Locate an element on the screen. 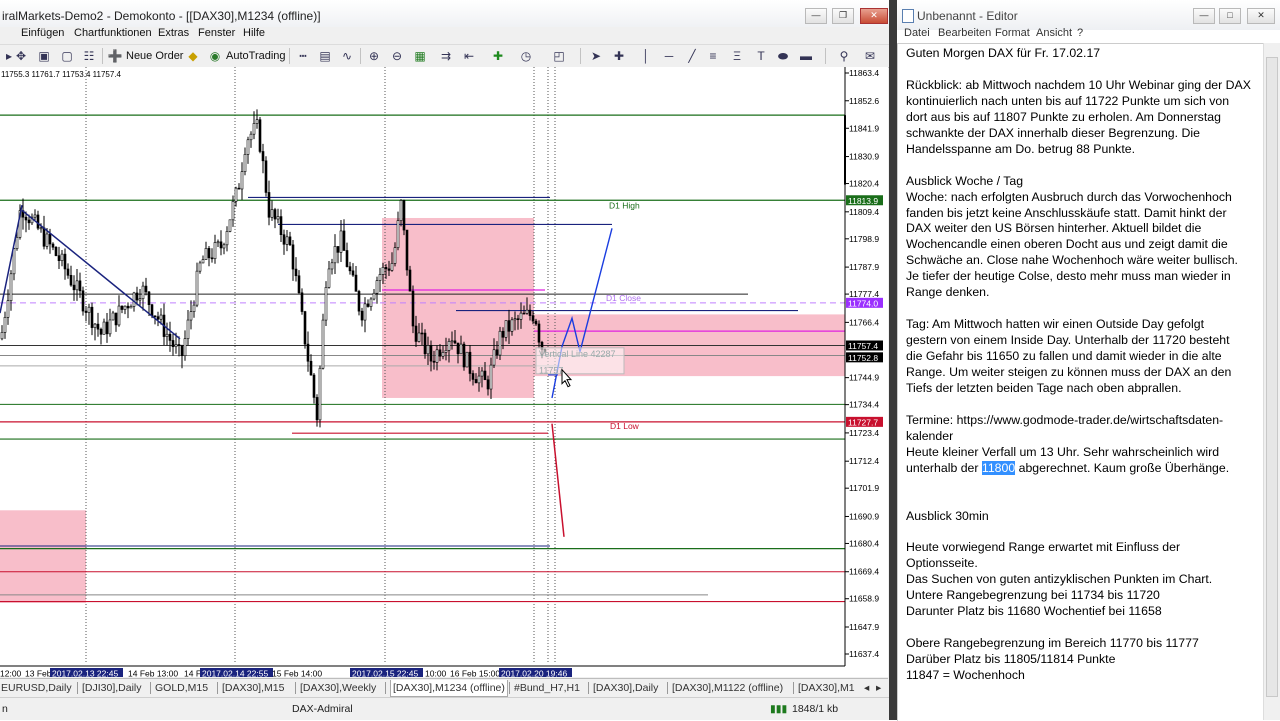 The height and width of the screenshot is (721, 1280). menu-fenster: Fenster is located at coordinates (216, 33).